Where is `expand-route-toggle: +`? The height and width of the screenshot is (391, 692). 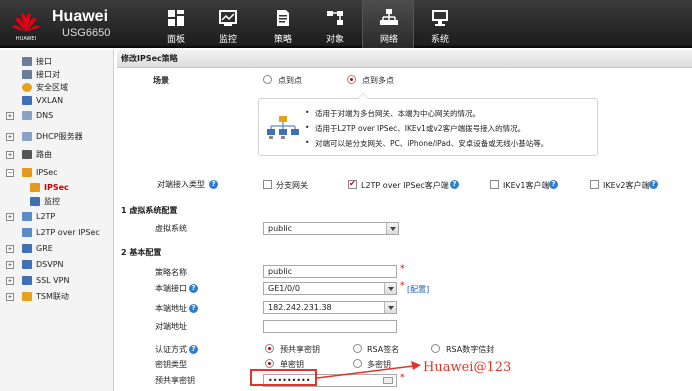
expand-route-toggle: + is located at coordinates (10, 155).